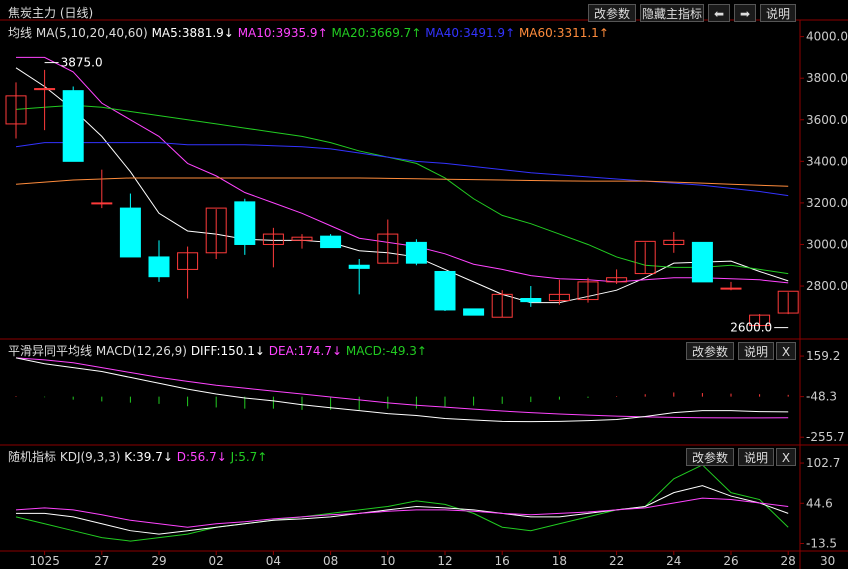 Image resolution: width=848 pixels, height=569 pixels. I want to click on kdj-y-tick-label: -13.5, so click(821, 544).